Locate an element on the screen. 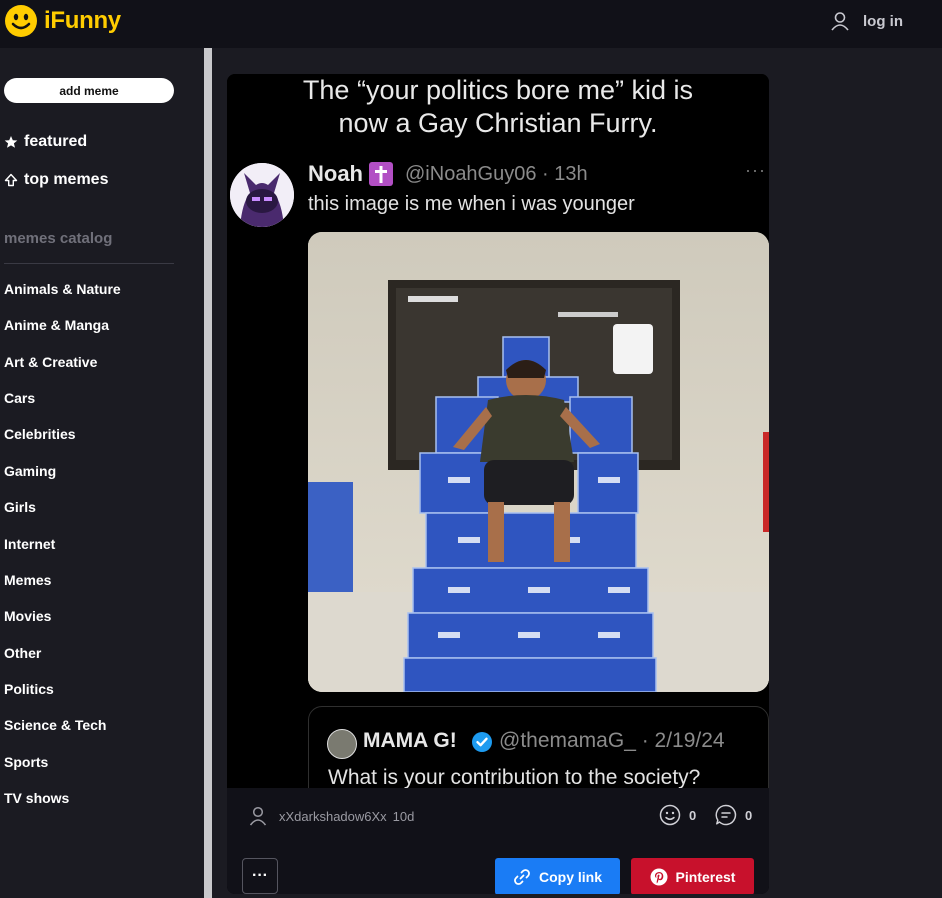  more-options-button: ··· is located at coordinates (260, 876).